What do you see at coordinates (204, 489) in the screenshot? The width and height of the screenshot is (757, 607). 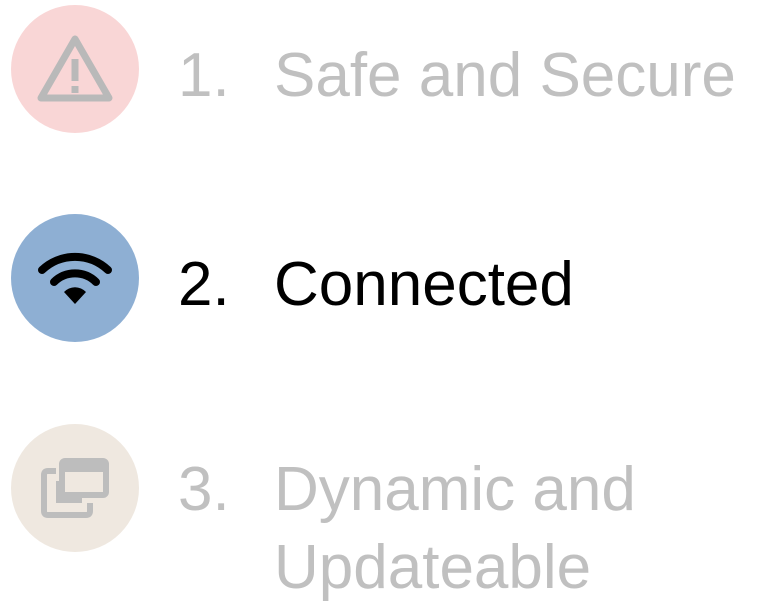 I see `item-number: 3.` at bounding box center [204, 489].